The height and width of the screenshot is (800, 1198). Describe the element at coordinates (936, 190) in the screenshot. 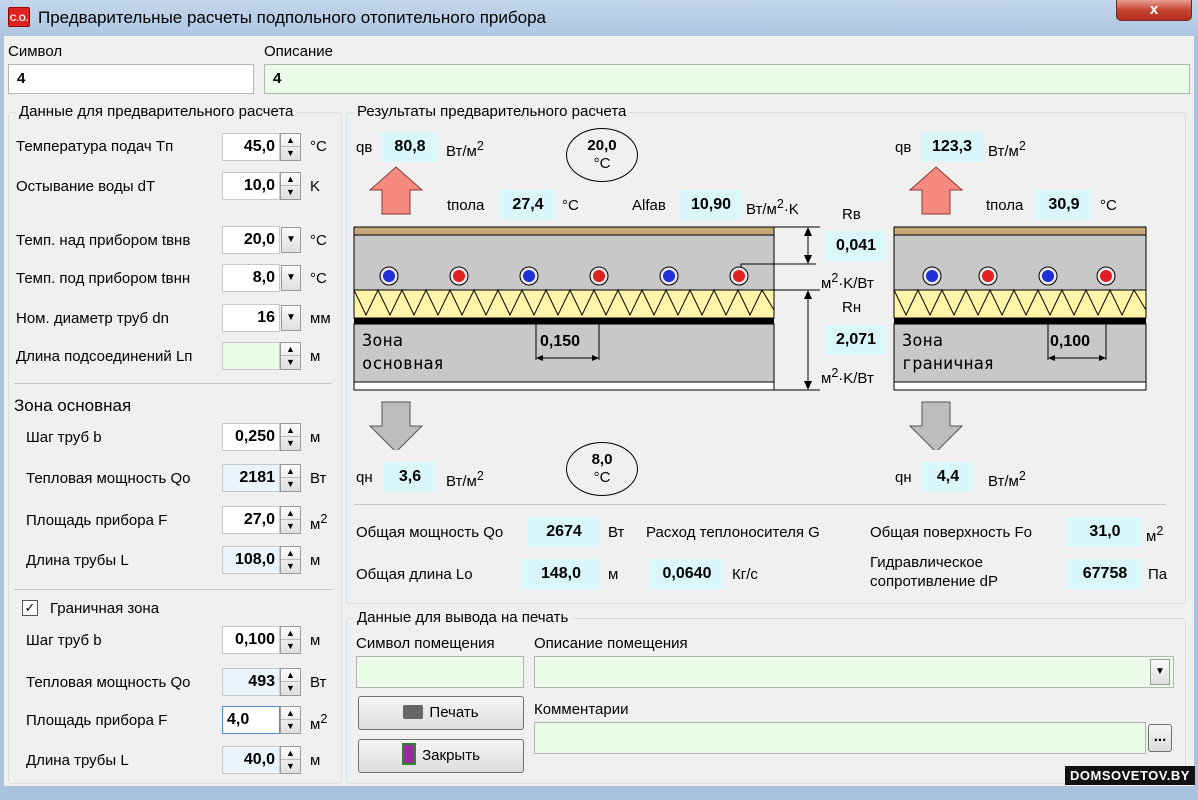

I see `heat-up-arrow-icon` at that location.